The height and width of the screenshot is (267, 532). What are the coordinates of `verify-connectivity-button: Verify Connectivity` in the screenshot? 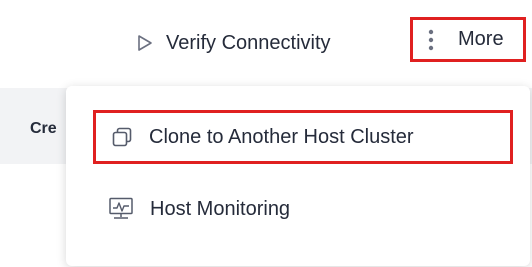 It's located at (233, 43).